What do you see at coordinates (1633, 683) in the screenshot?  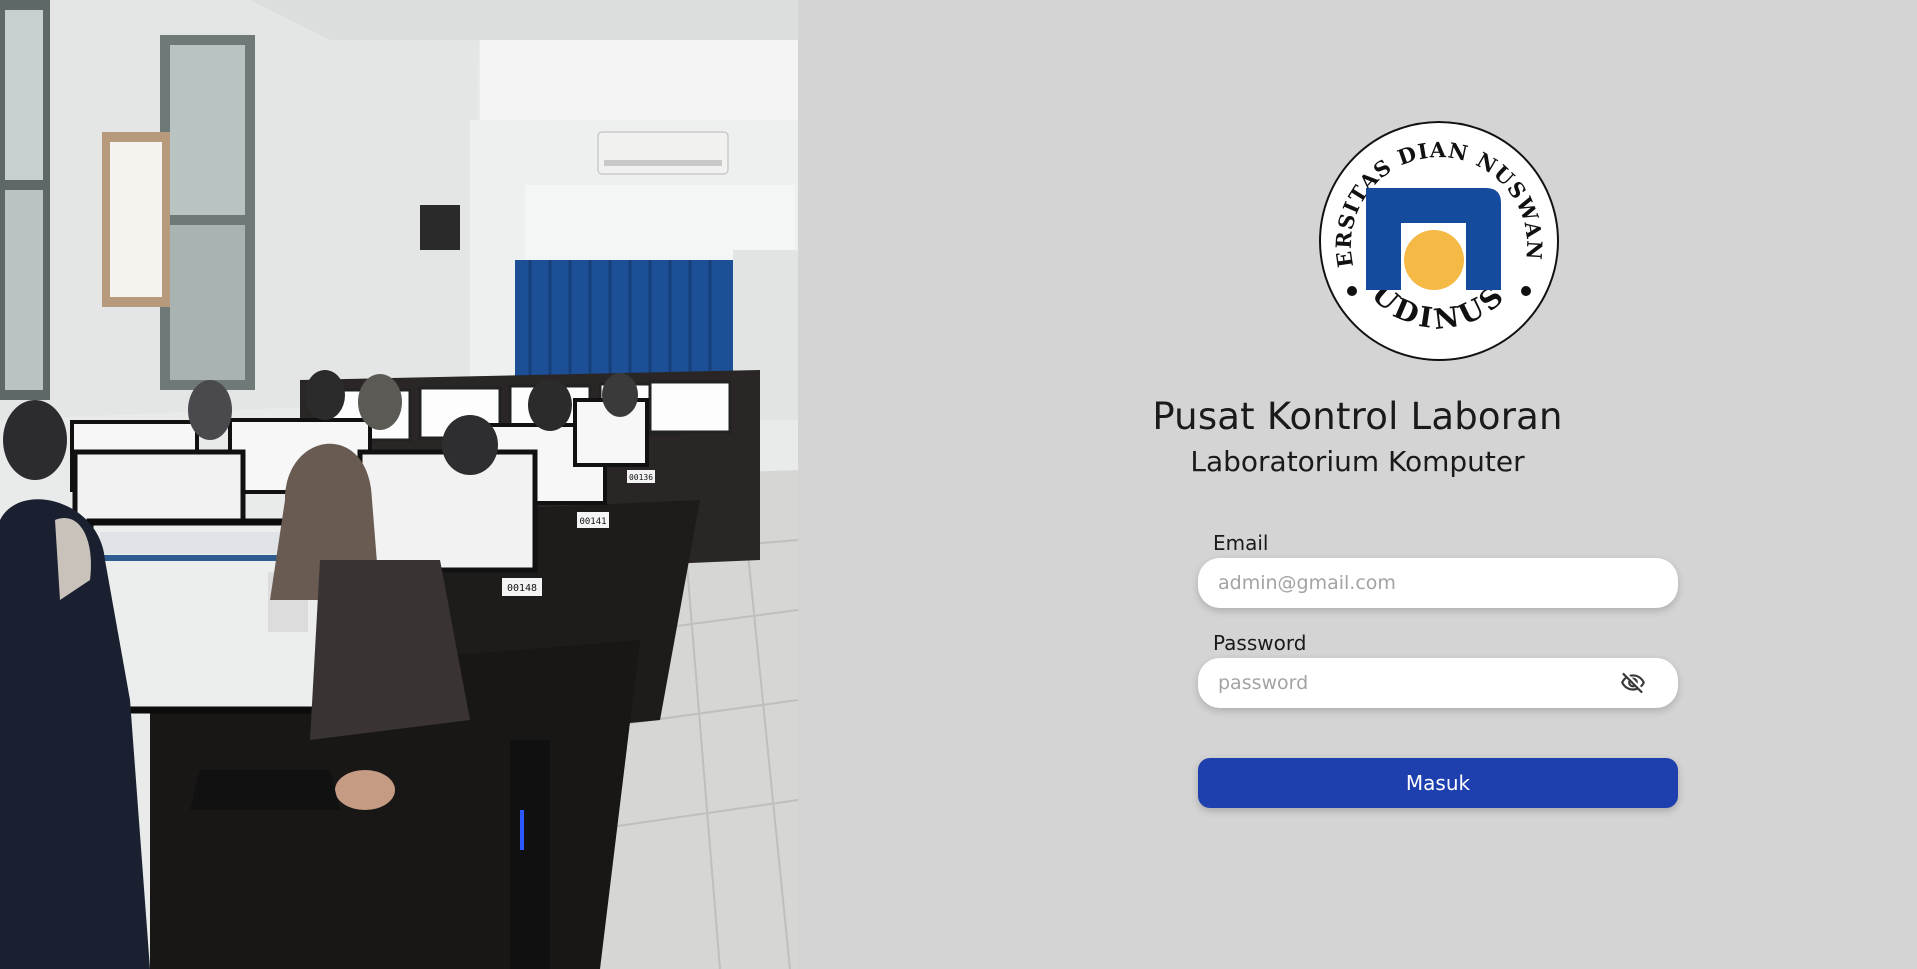 I see `eye-off-icon` at bounding box center [1633, 683].